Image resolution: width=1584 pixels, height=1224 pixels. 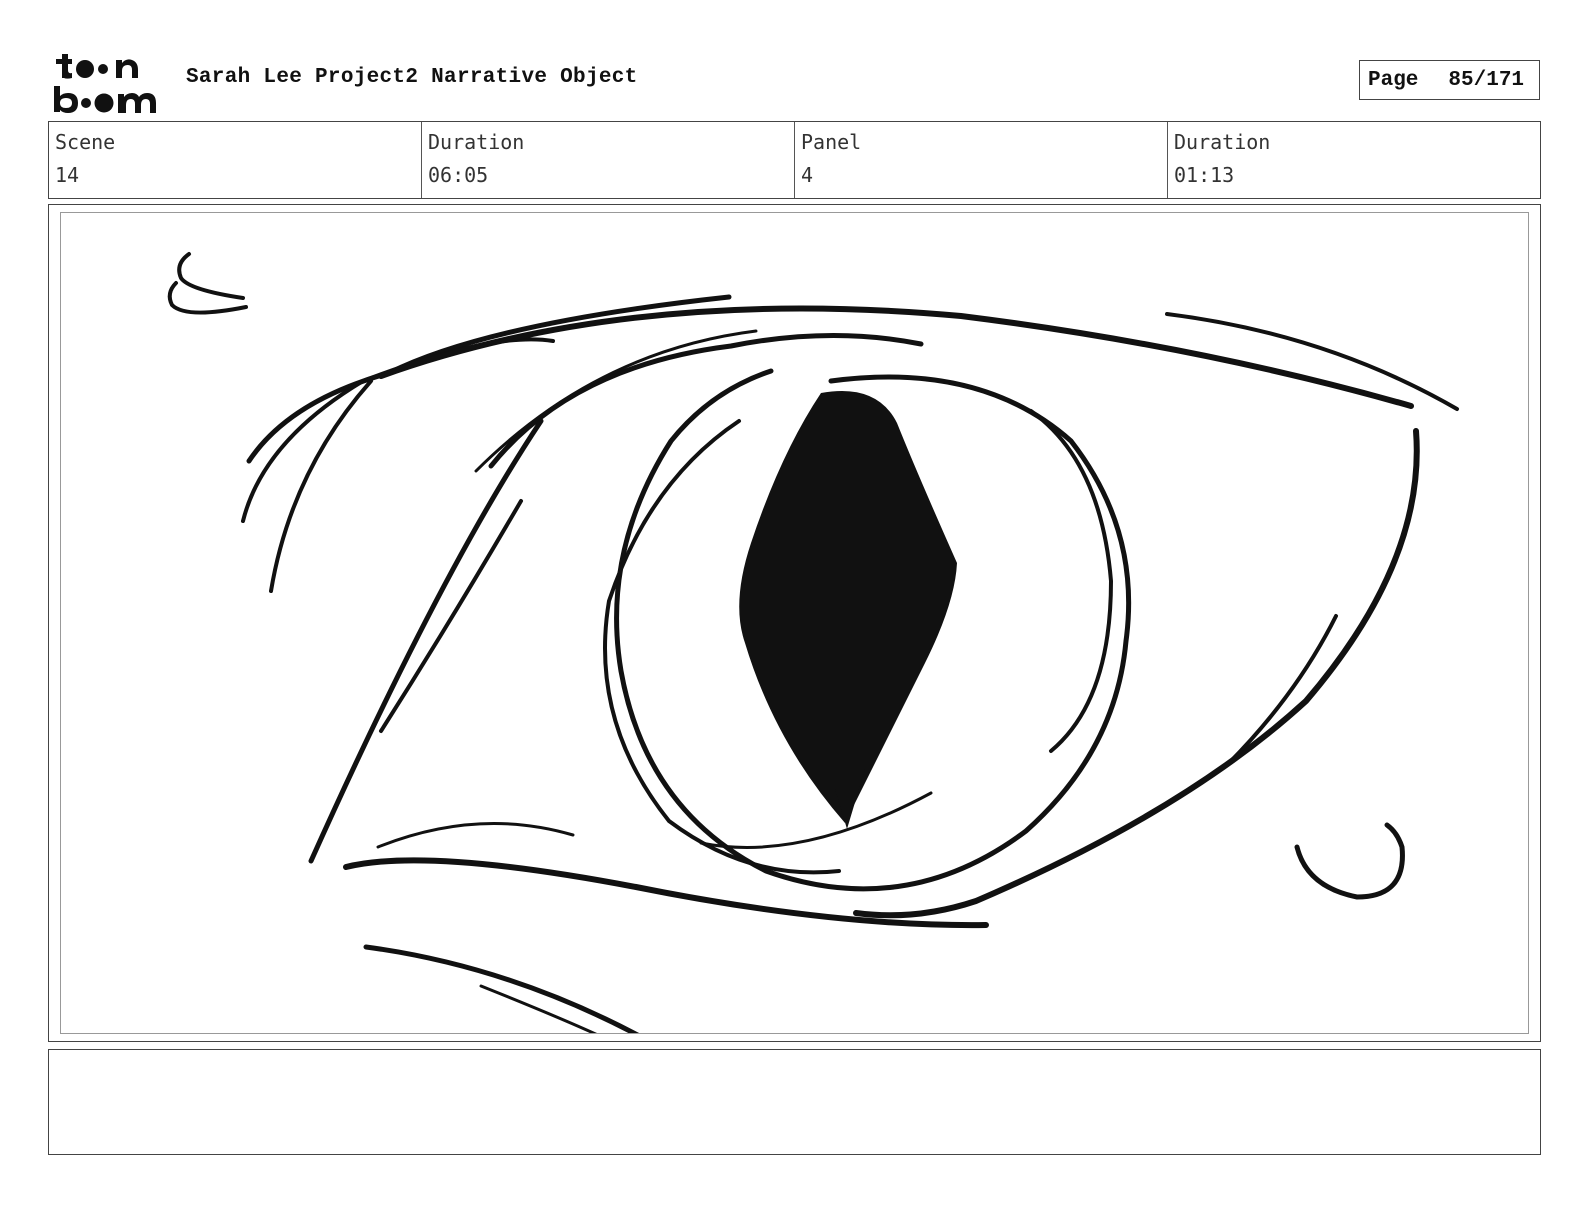 I want to click on scene-duration-cell: Duration 06:05, so click(x=608, y=160).